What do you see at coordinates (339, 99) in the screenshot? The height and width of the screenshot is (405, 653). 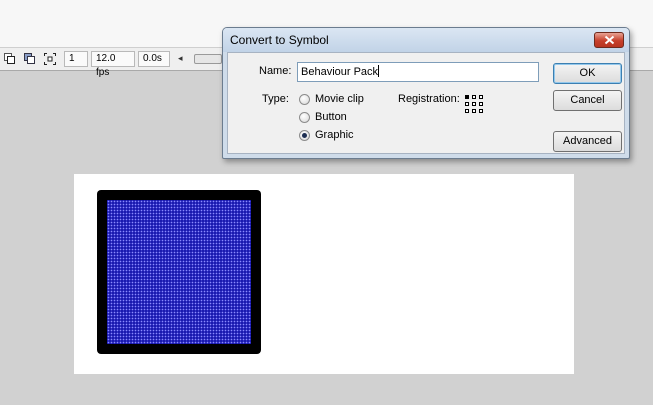 I see `type-option-label: Movie clip` at bounding box center [339, 99].